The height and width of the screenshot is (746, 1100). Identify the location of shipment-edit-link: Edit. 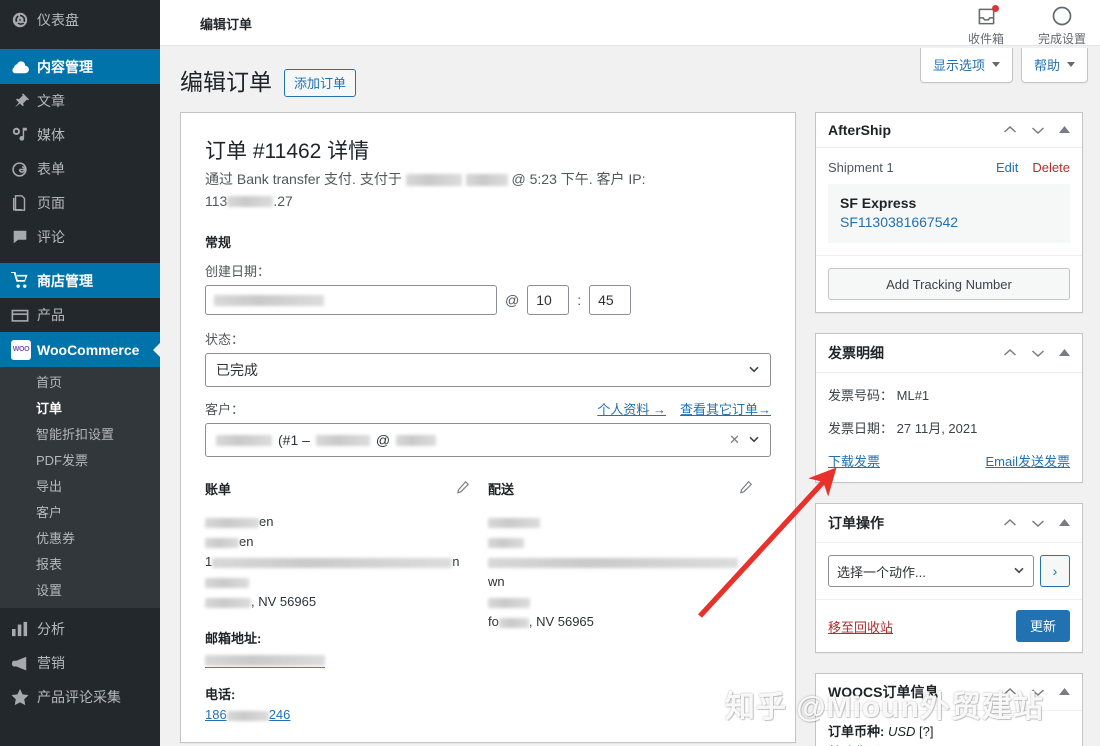
(1007, 167).